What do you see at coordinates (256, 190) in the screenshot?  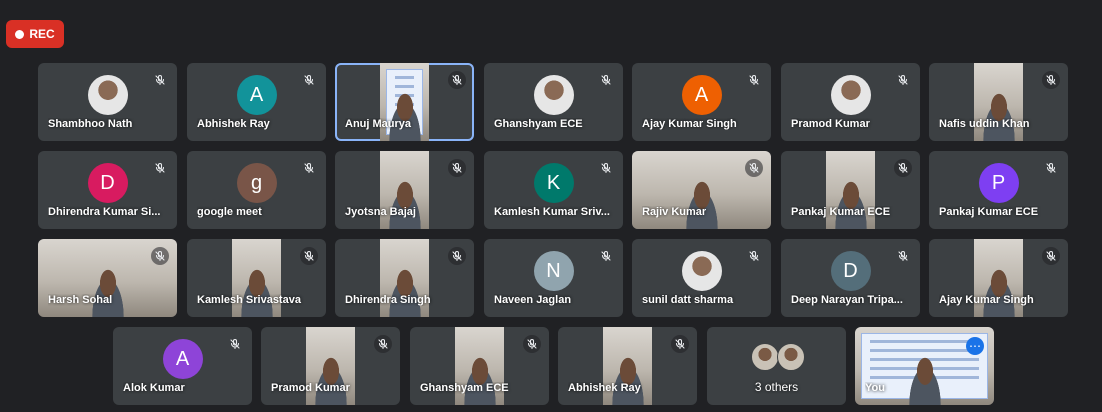 I see `participant-tile: g google meet` at bounding box center [256, 190].